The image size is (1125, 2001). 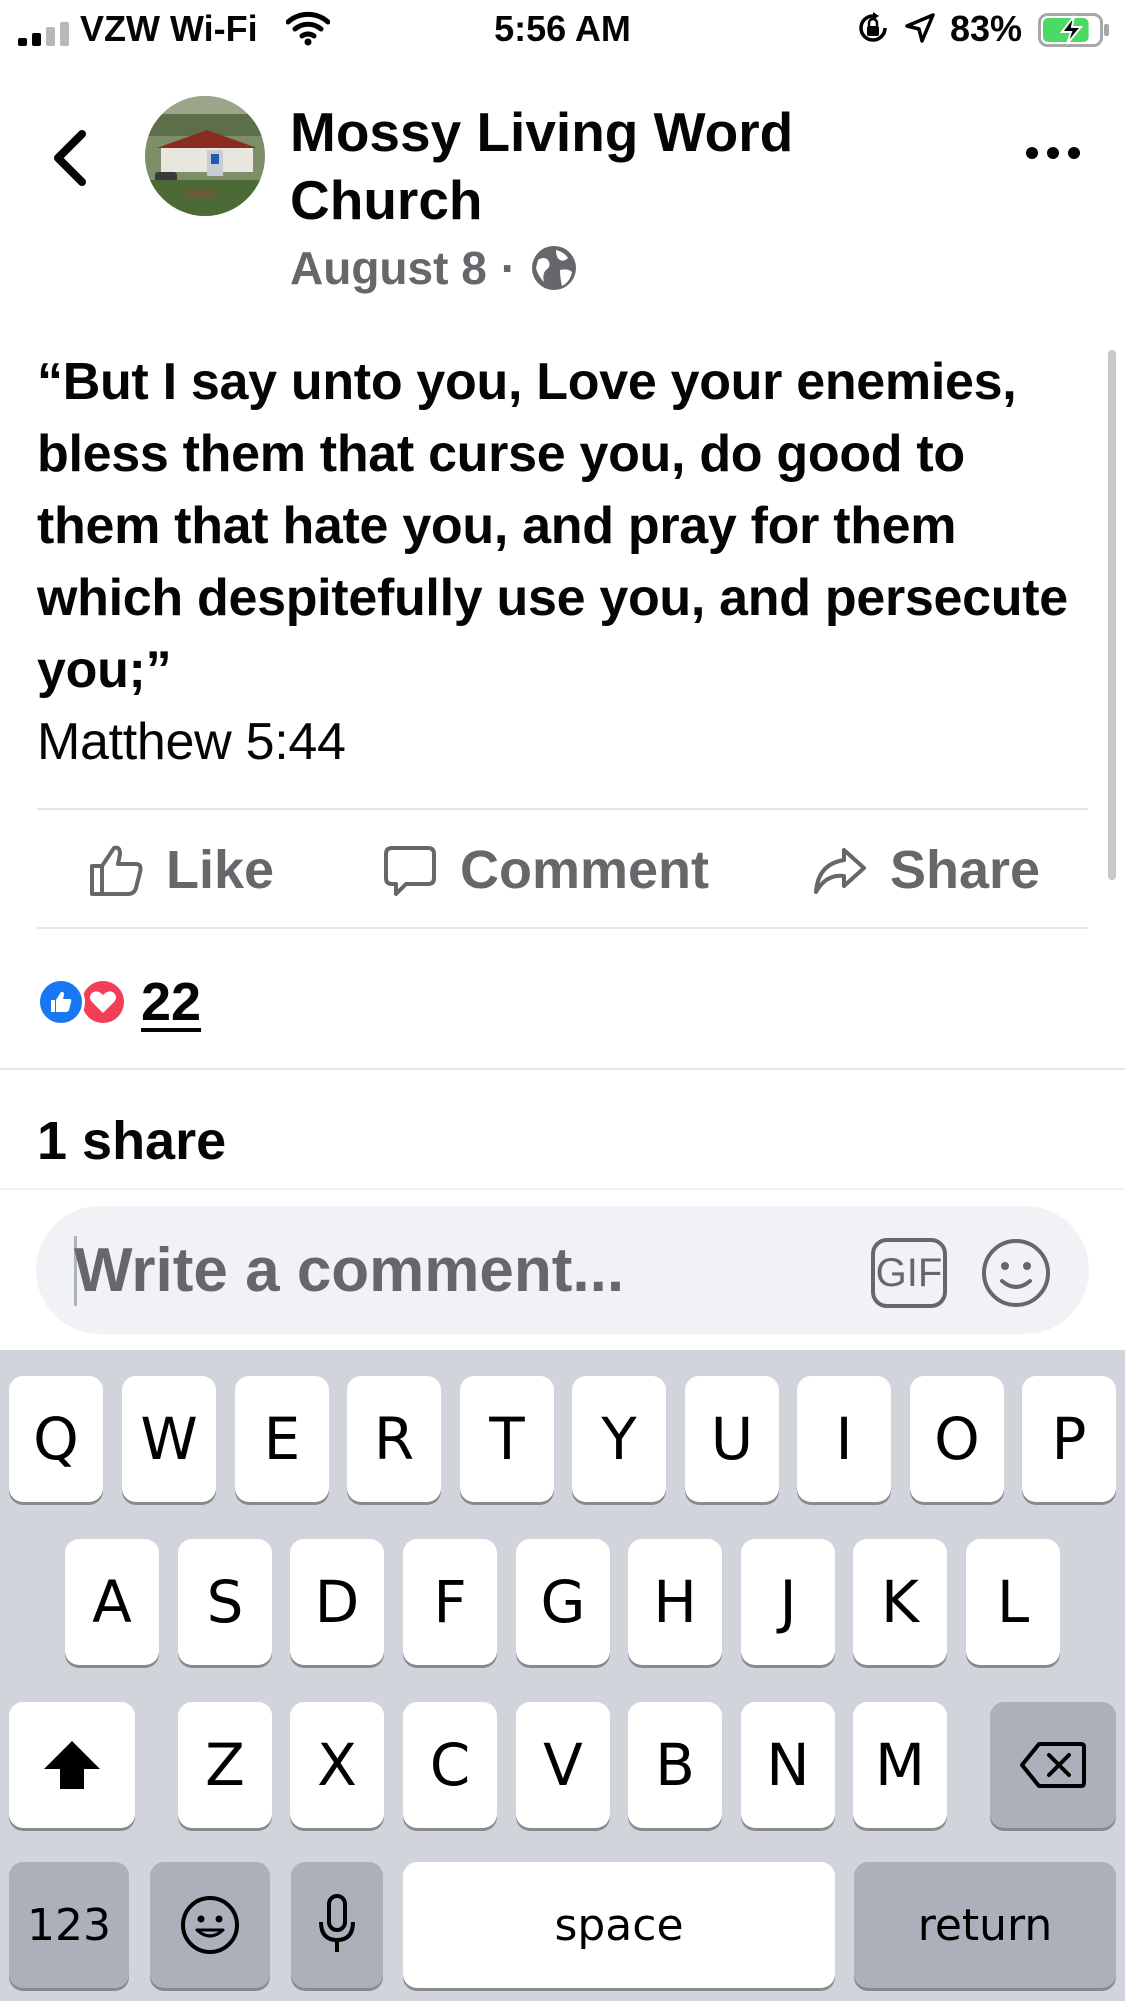 What do you see at coordinates (563, 1765) in the screenshot?
I see `key-v: V` at bounding box center [563, 1765].